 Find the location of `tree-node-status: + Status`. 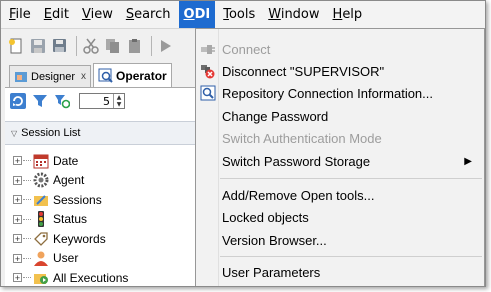

tree-node-status: + Status is located at coordinates (100, 220).